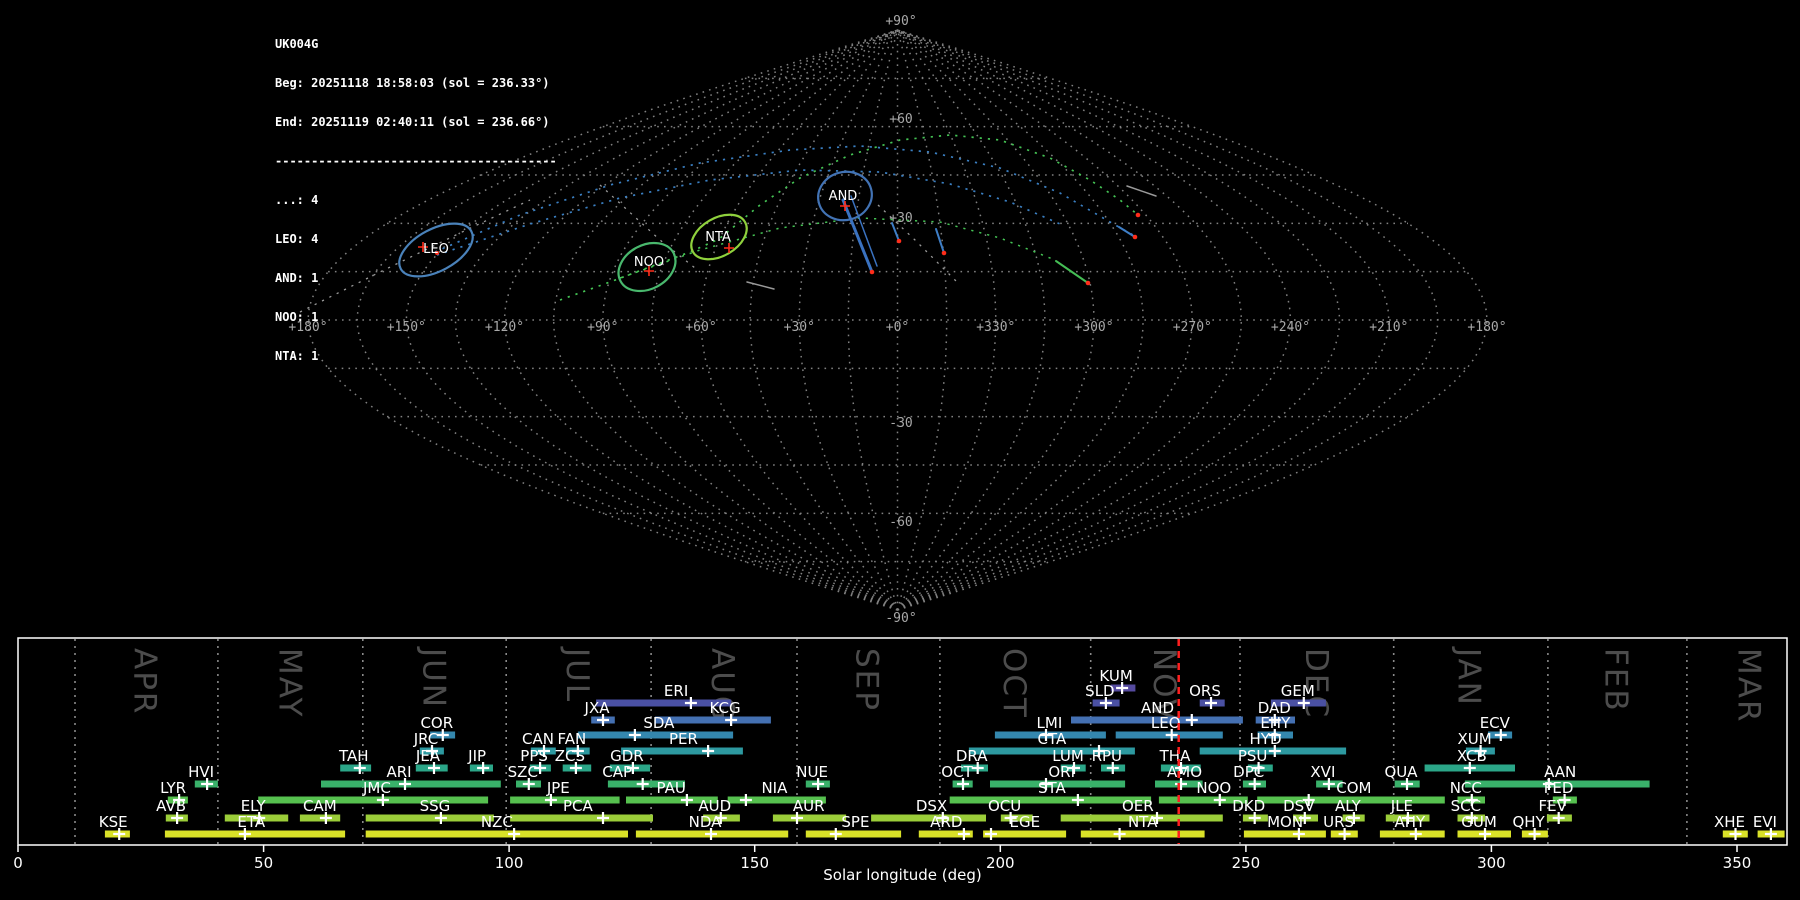 The image size is (1800, 900). I want to click on shower-label: PCA, so click(578, 806).